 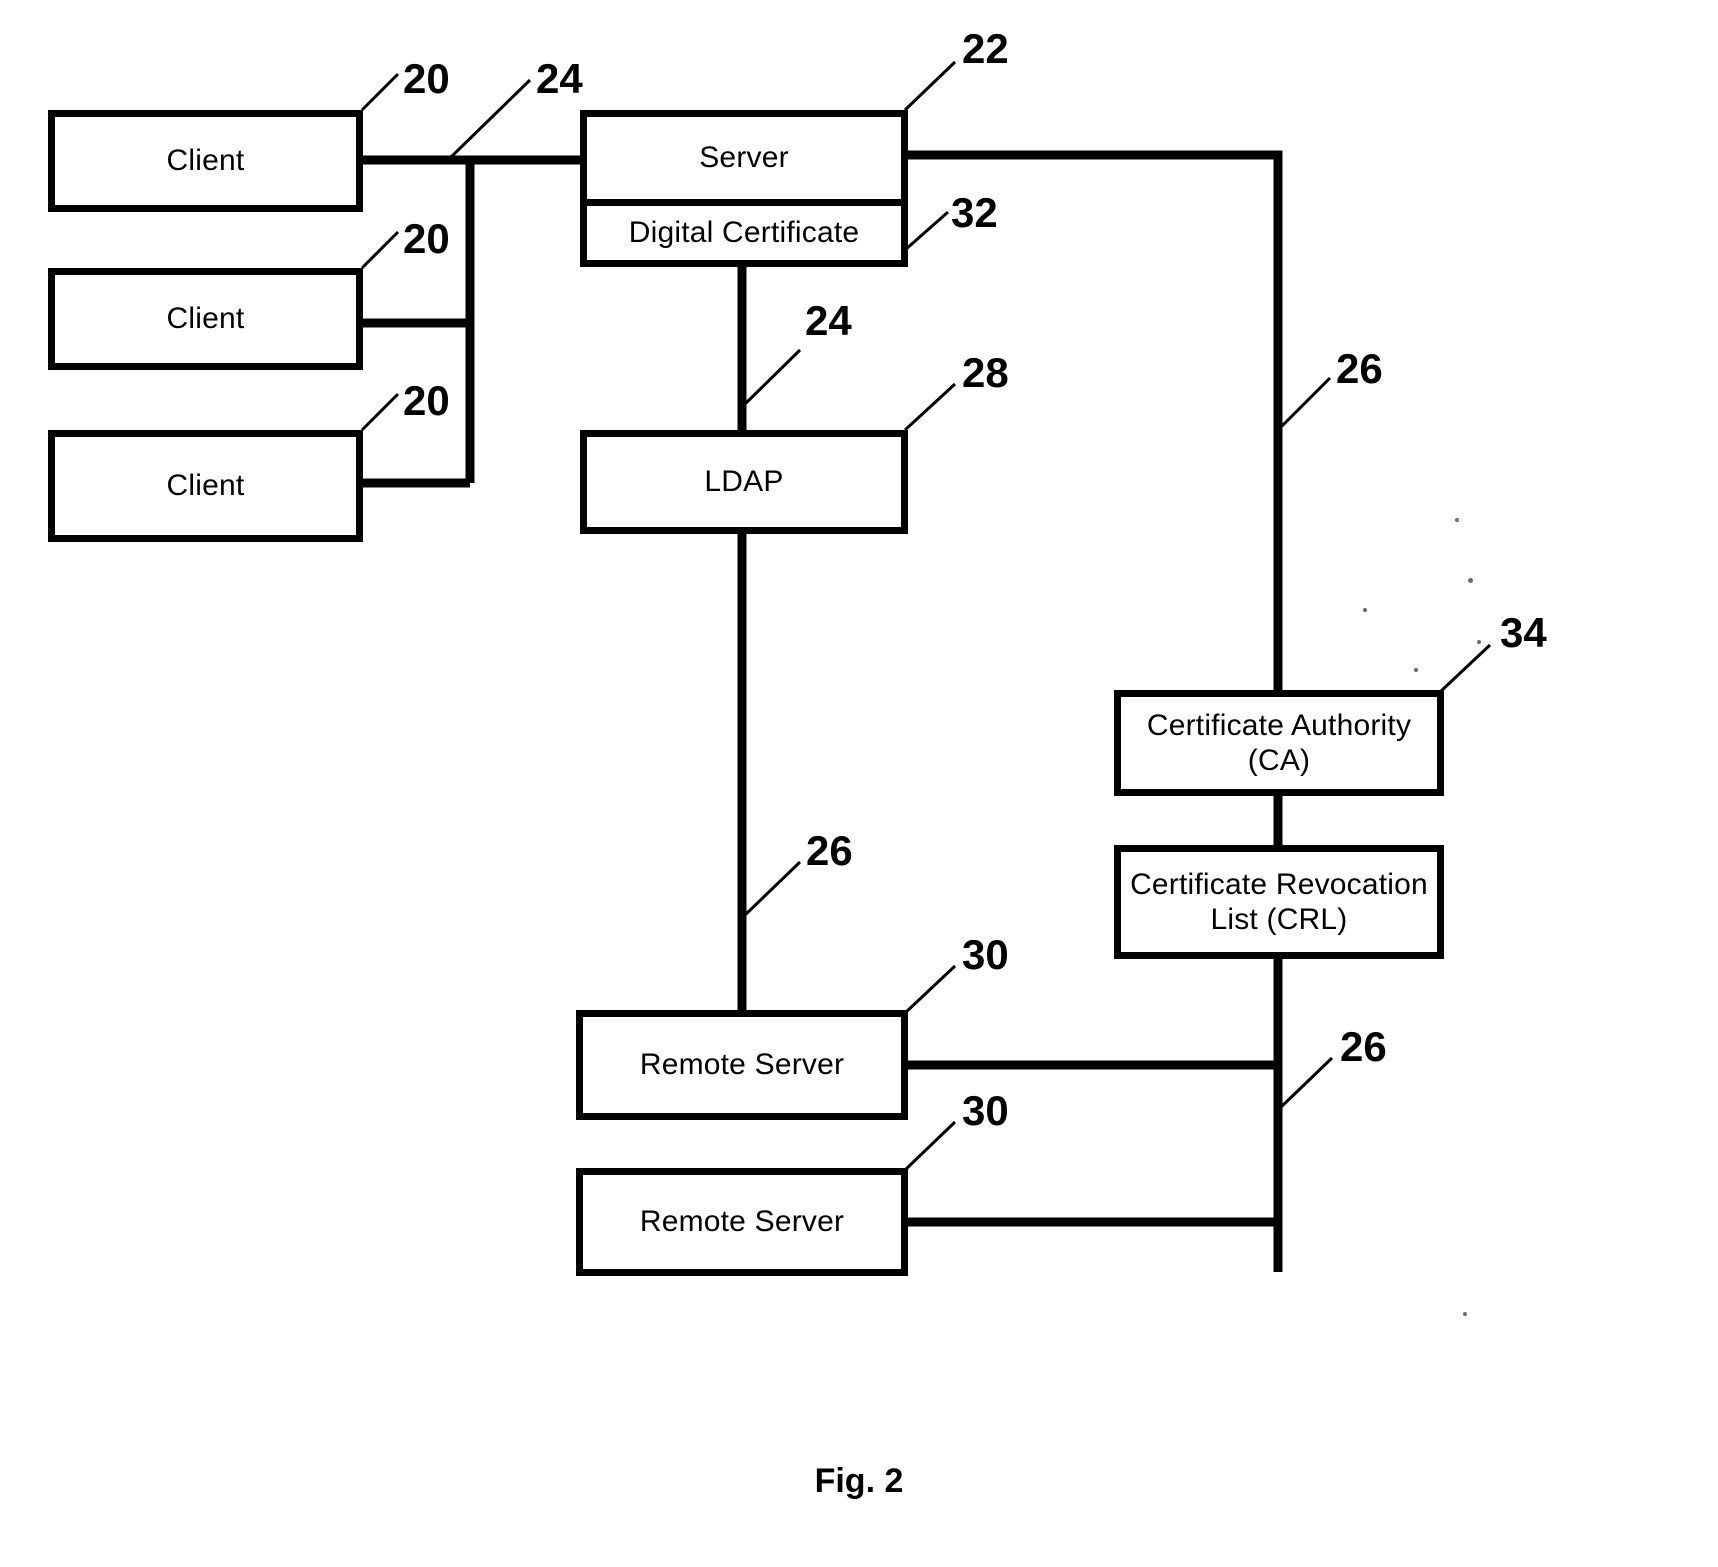 I want to click on ref-numeral-remote-server-2-30: 30, so click(x=985, y=1110).